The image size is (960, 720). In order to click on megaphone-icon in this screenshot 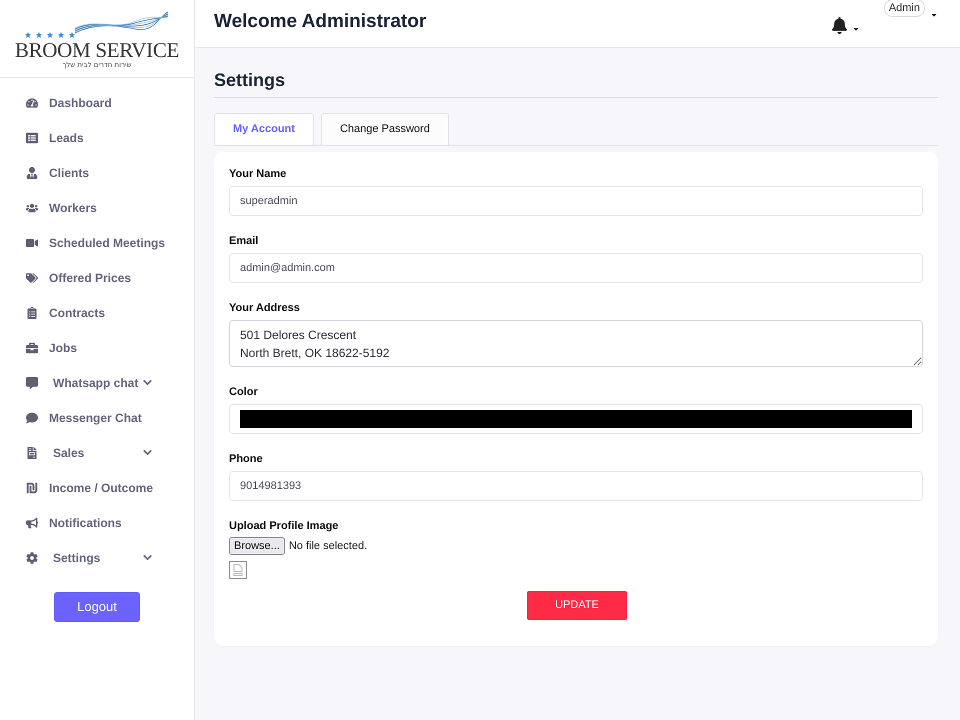, I will do `click(32, 522)`.